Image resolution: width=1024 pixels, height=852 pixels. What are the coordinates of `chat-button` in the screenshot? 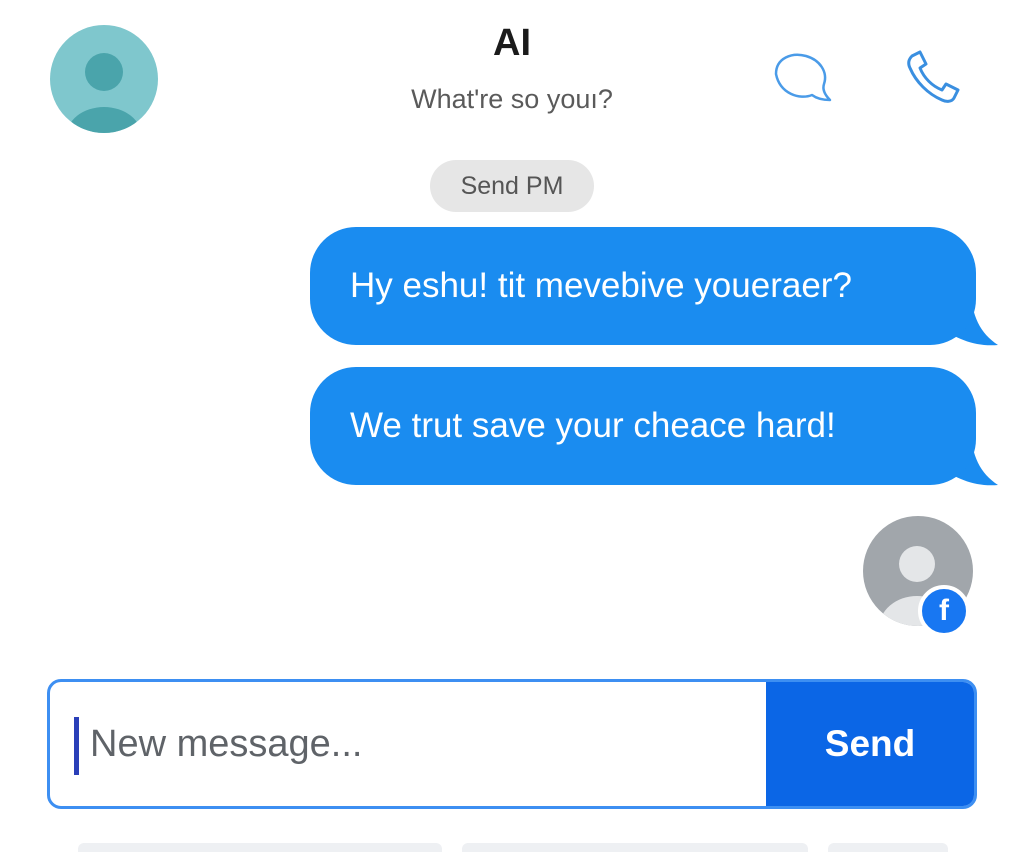 It's located at (800, 78).